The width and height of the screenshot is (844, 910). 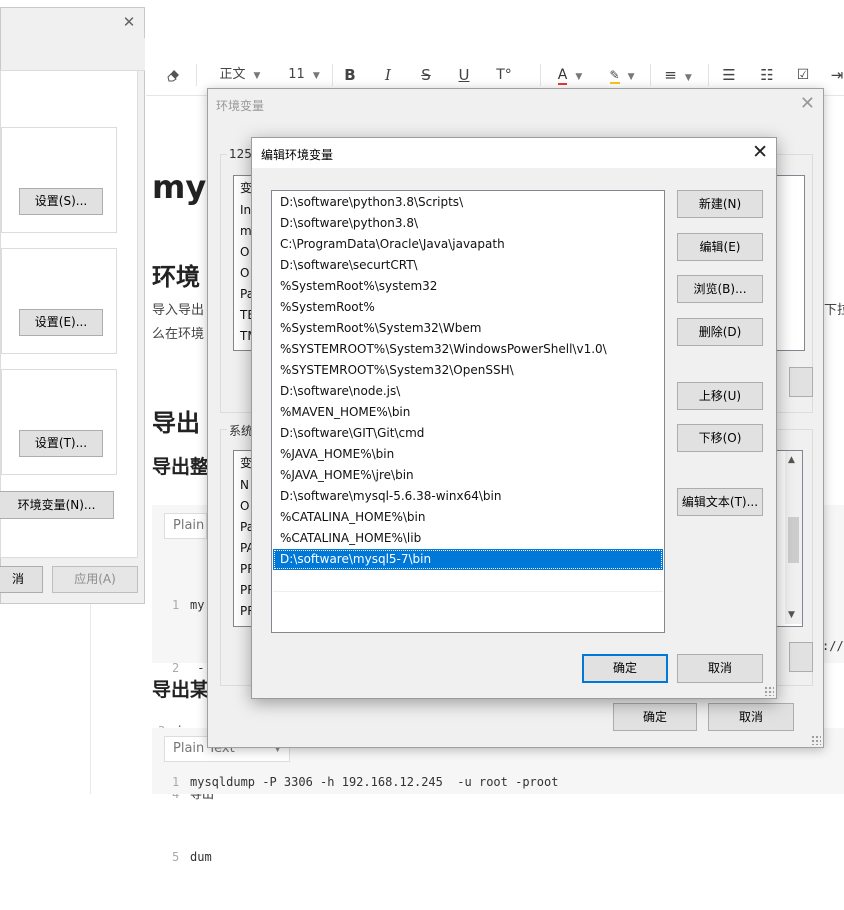 What do you see at coordinates (185, 526) in the screenshot?
I see `code-language-select: Plain` at bounding box center [185, 526].